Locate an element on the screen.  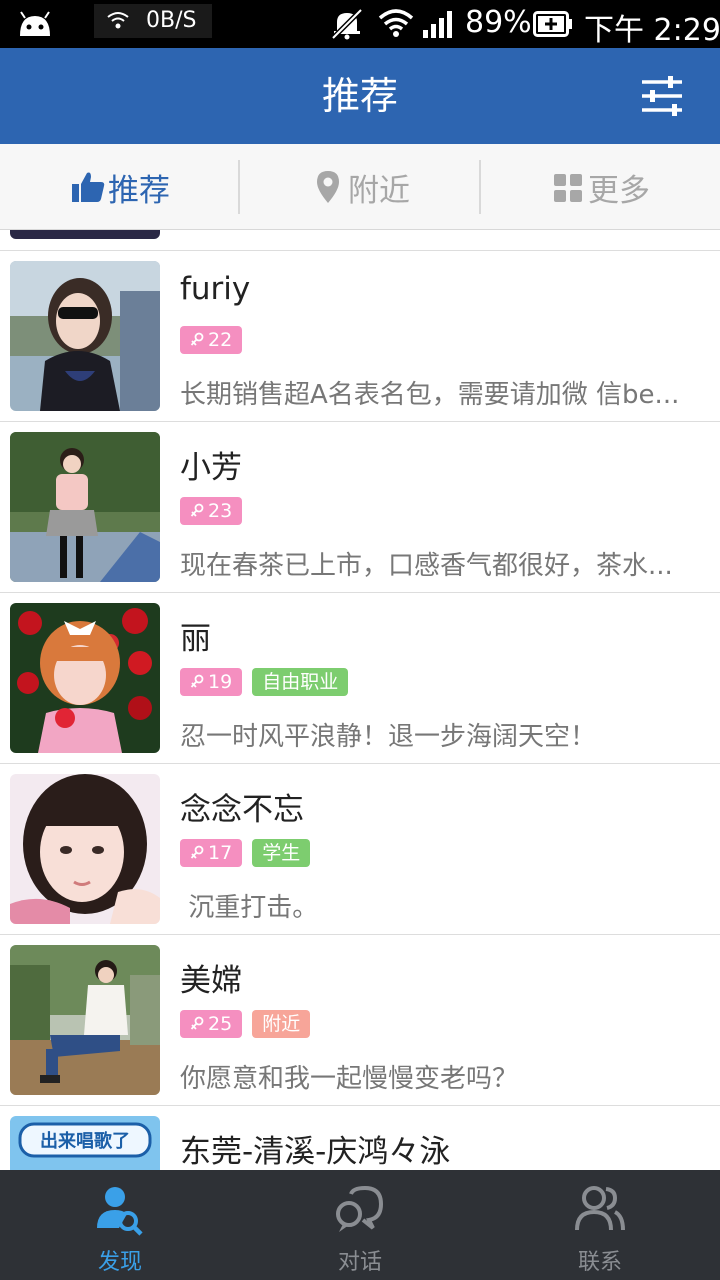
user-name: 丽 is located at coordinates (195, 639).